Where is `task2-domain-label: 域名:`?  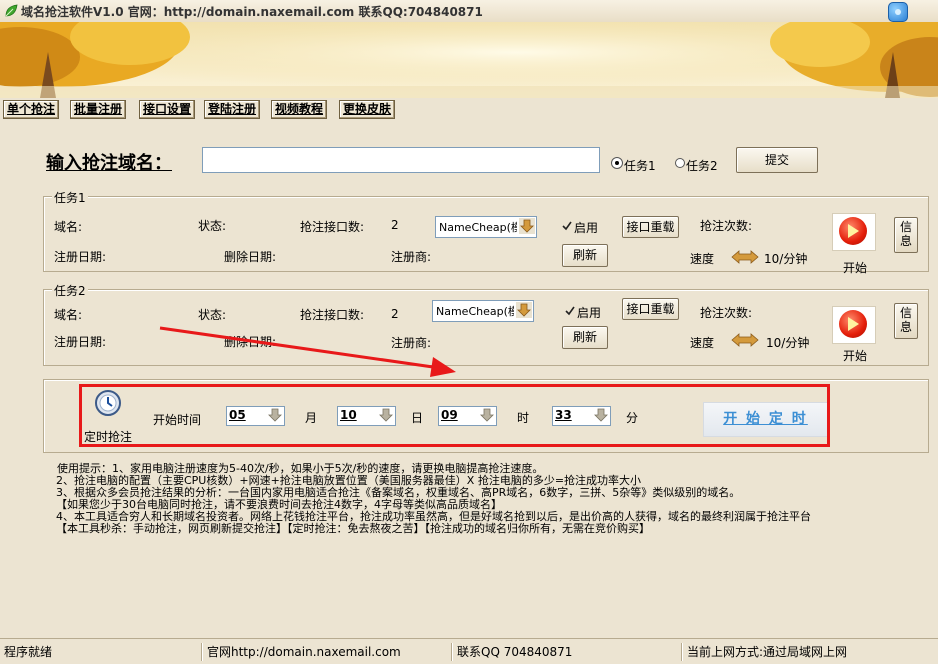
task2-domain-label: 域名: is located at coordinates (68, 315).